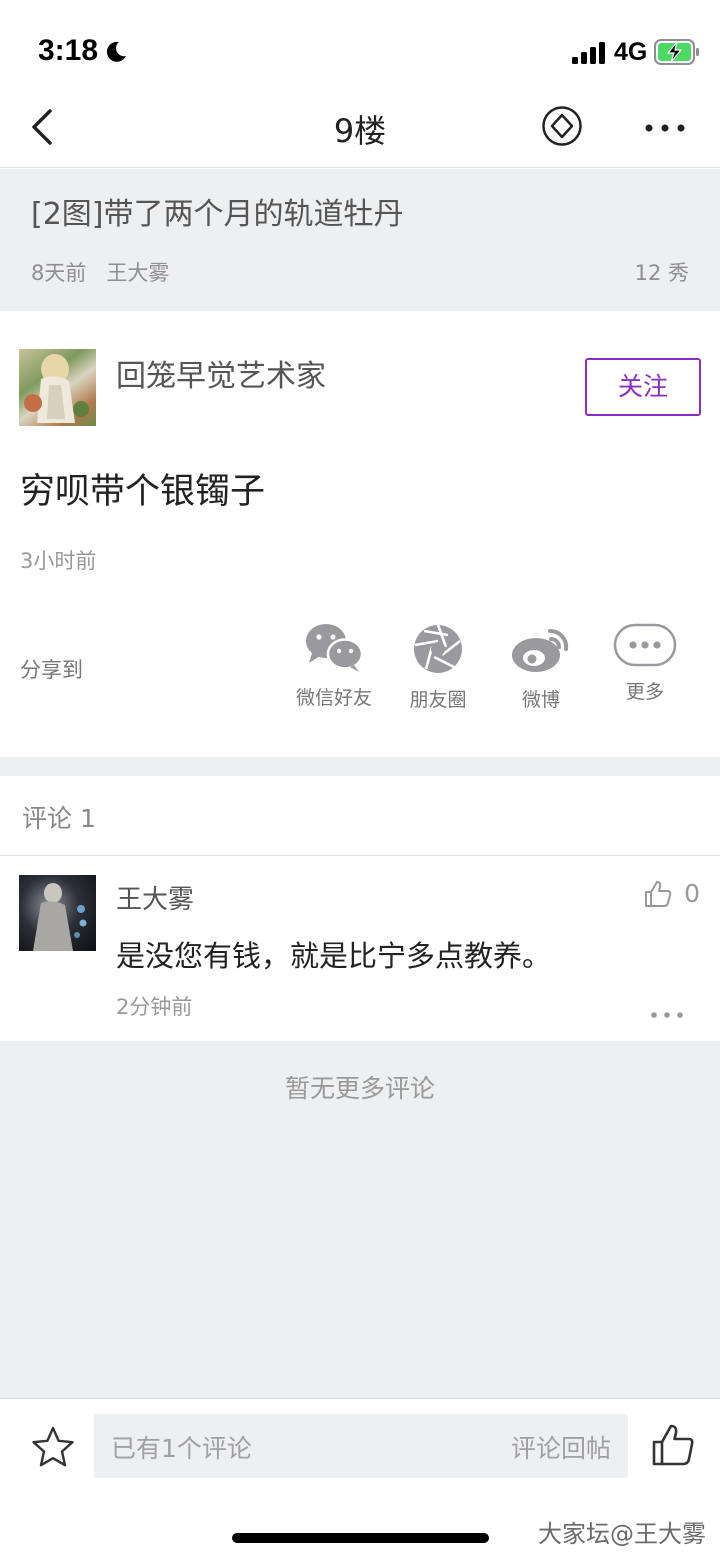 The width and height of the screenshot is (720, 1559). What do you see at coordinates (692, 893) in the screenshot?
I see `comment-like-count: 0` at bounding box center [692, 893].